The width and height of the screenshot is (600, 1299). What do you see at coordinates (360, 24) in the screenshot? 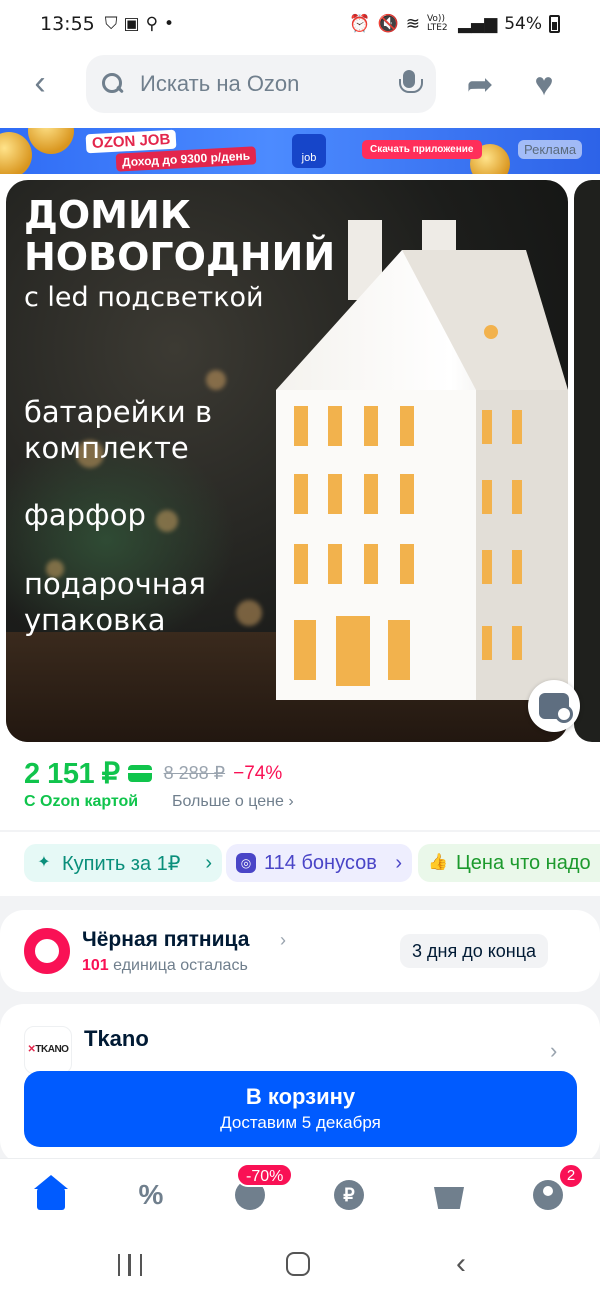
I see `alarm-icon: ⏰` at bounding box center [360, 24].